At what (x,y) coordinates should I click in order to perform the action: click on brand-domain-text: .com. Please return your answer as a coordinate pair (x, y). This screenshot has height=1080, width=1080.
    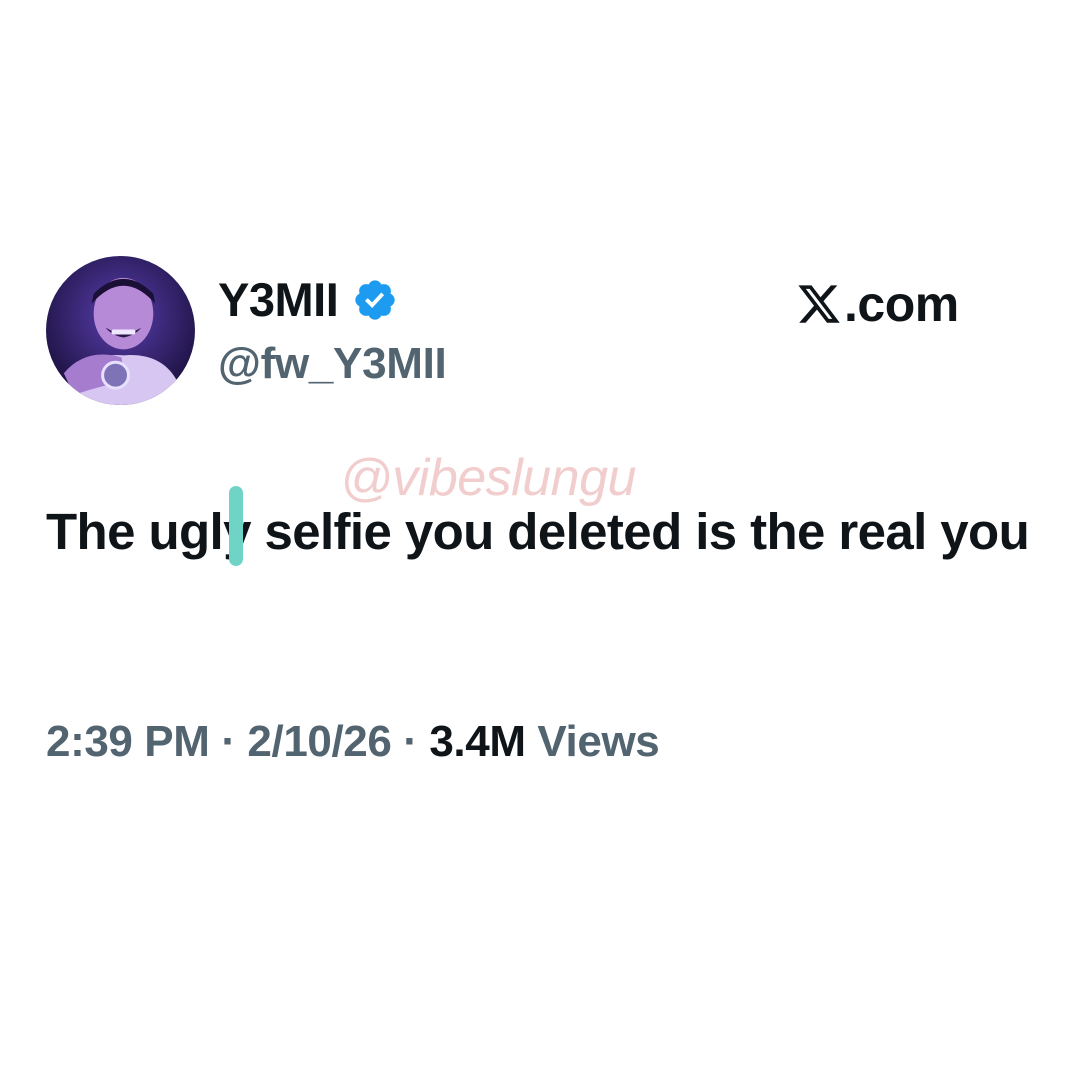
    Looking at the image, I should click on (901, 304).